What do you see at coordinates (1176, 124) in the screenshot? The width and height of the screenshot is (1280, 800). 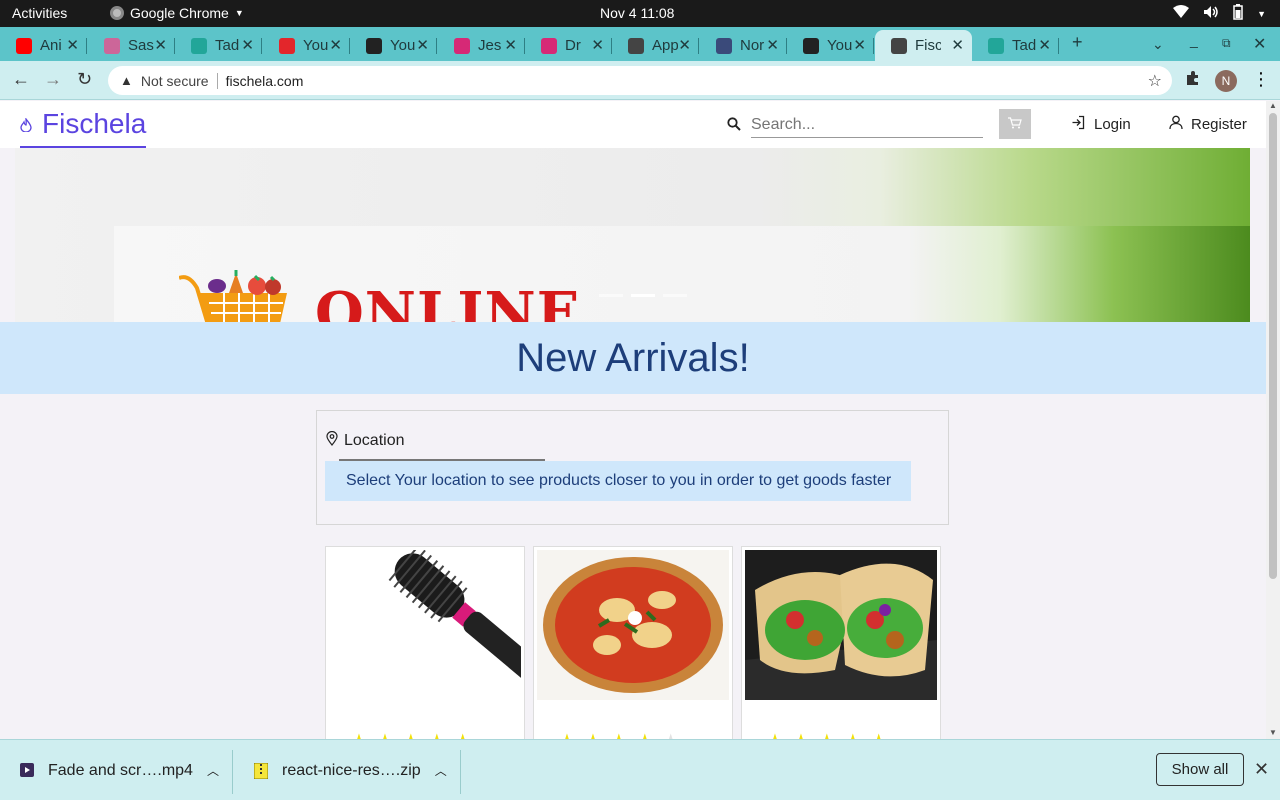 I see `user-icon` at bounding box center [1176, 124].